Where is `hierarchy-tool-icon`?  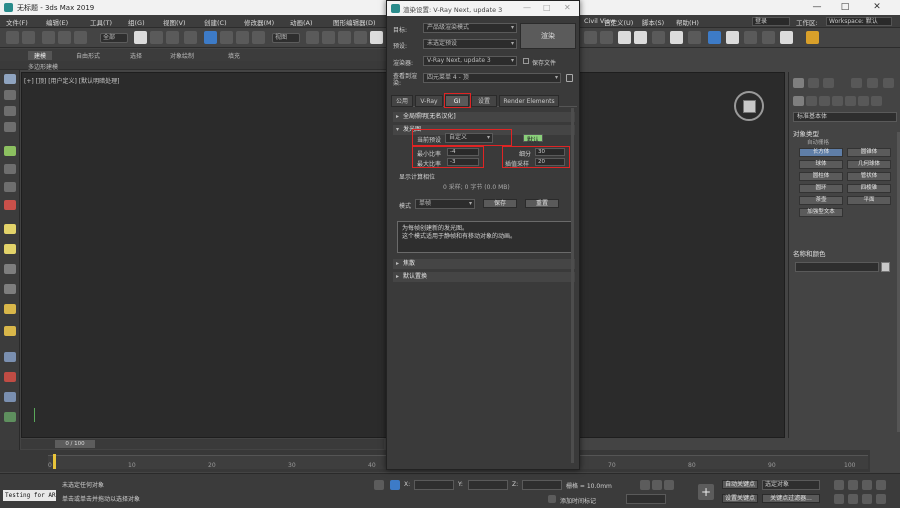
hierarchy-tool-icon is located at coordinates (10, 289).